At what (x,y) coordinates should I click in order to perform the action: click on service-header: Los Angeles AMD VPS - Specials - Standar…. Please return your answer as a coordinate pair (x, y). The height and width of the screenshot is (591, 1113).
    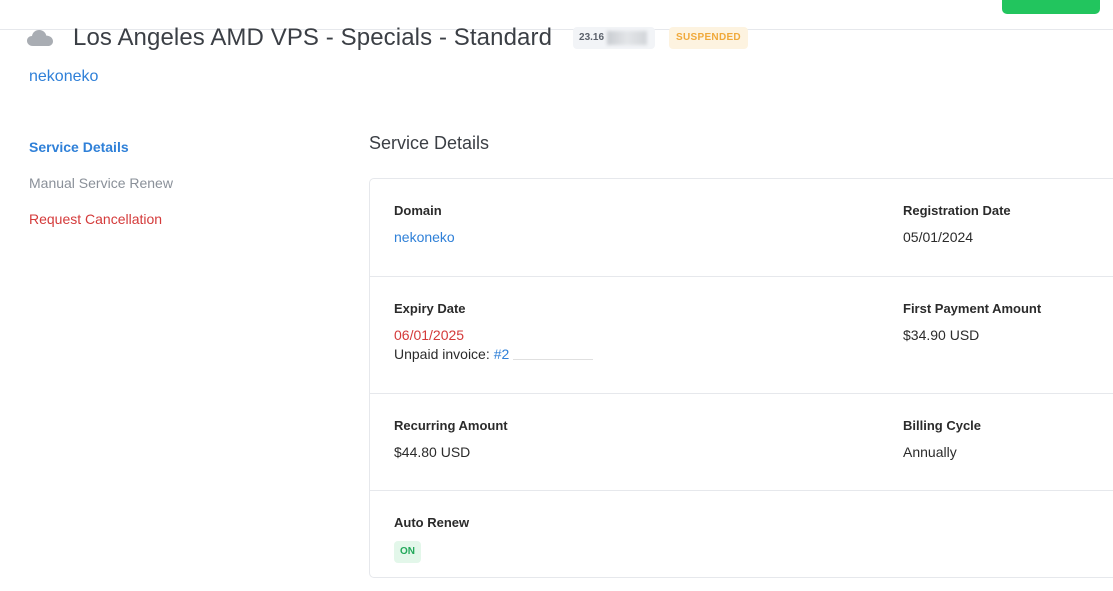
    Looking at the image, I should click on (387, 38).